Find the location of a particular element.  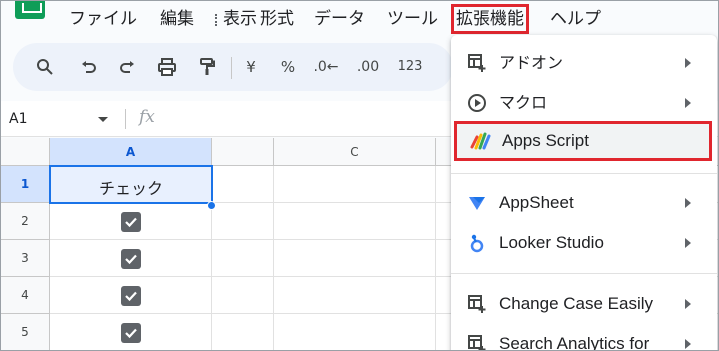

increase-decimal-button: .00 is located at coordinates (368, 67).